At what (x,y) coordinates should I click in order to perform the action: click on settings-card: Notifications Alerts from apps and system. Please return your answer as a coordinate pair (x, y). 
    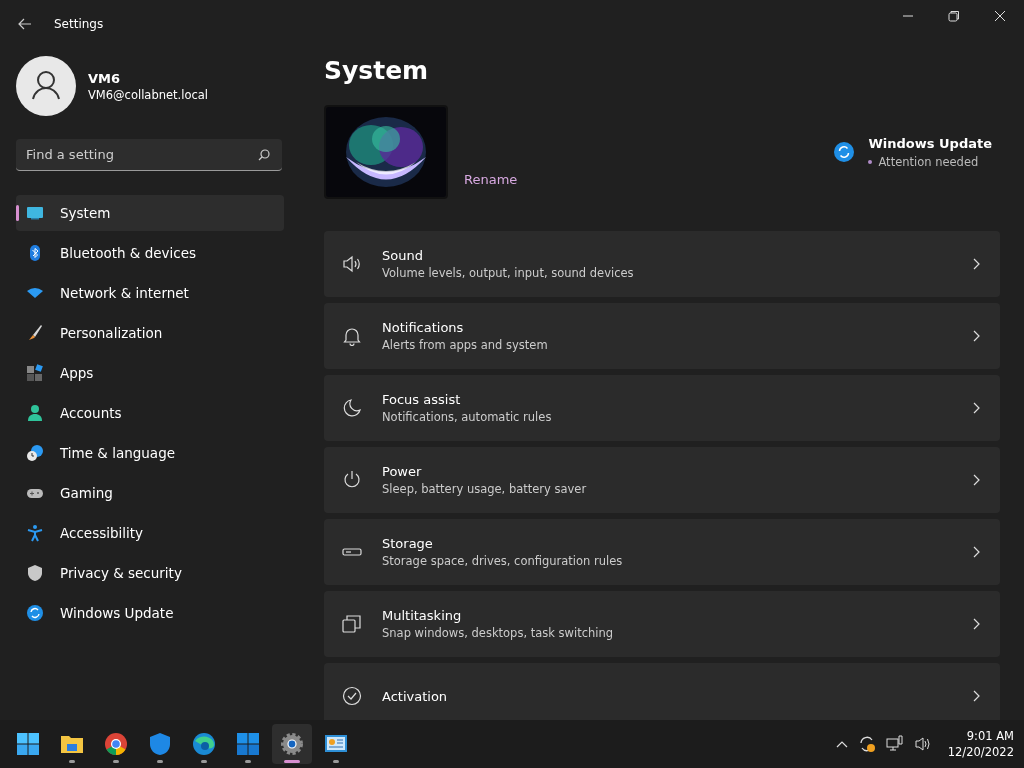
    Looking at the image, I should click on (662, 336).